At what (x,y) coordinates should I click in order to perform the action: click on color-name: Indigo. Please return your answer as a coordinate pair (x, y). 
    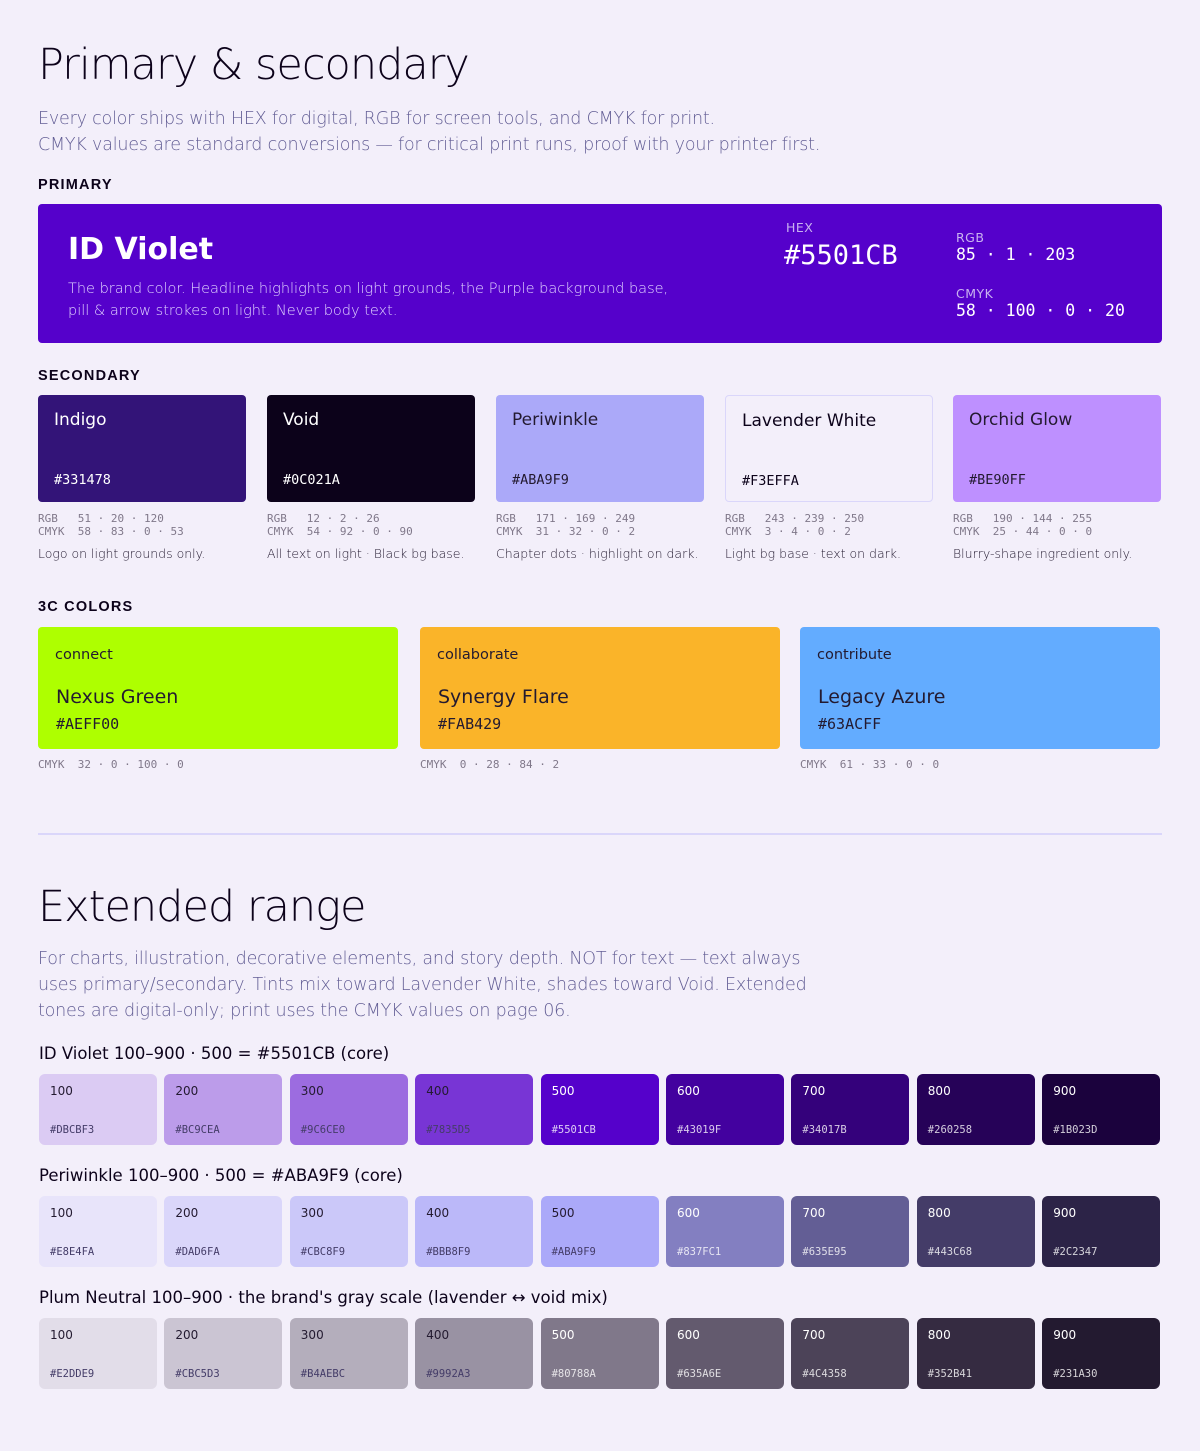
    Looking at the image, I should click on (80, 420).